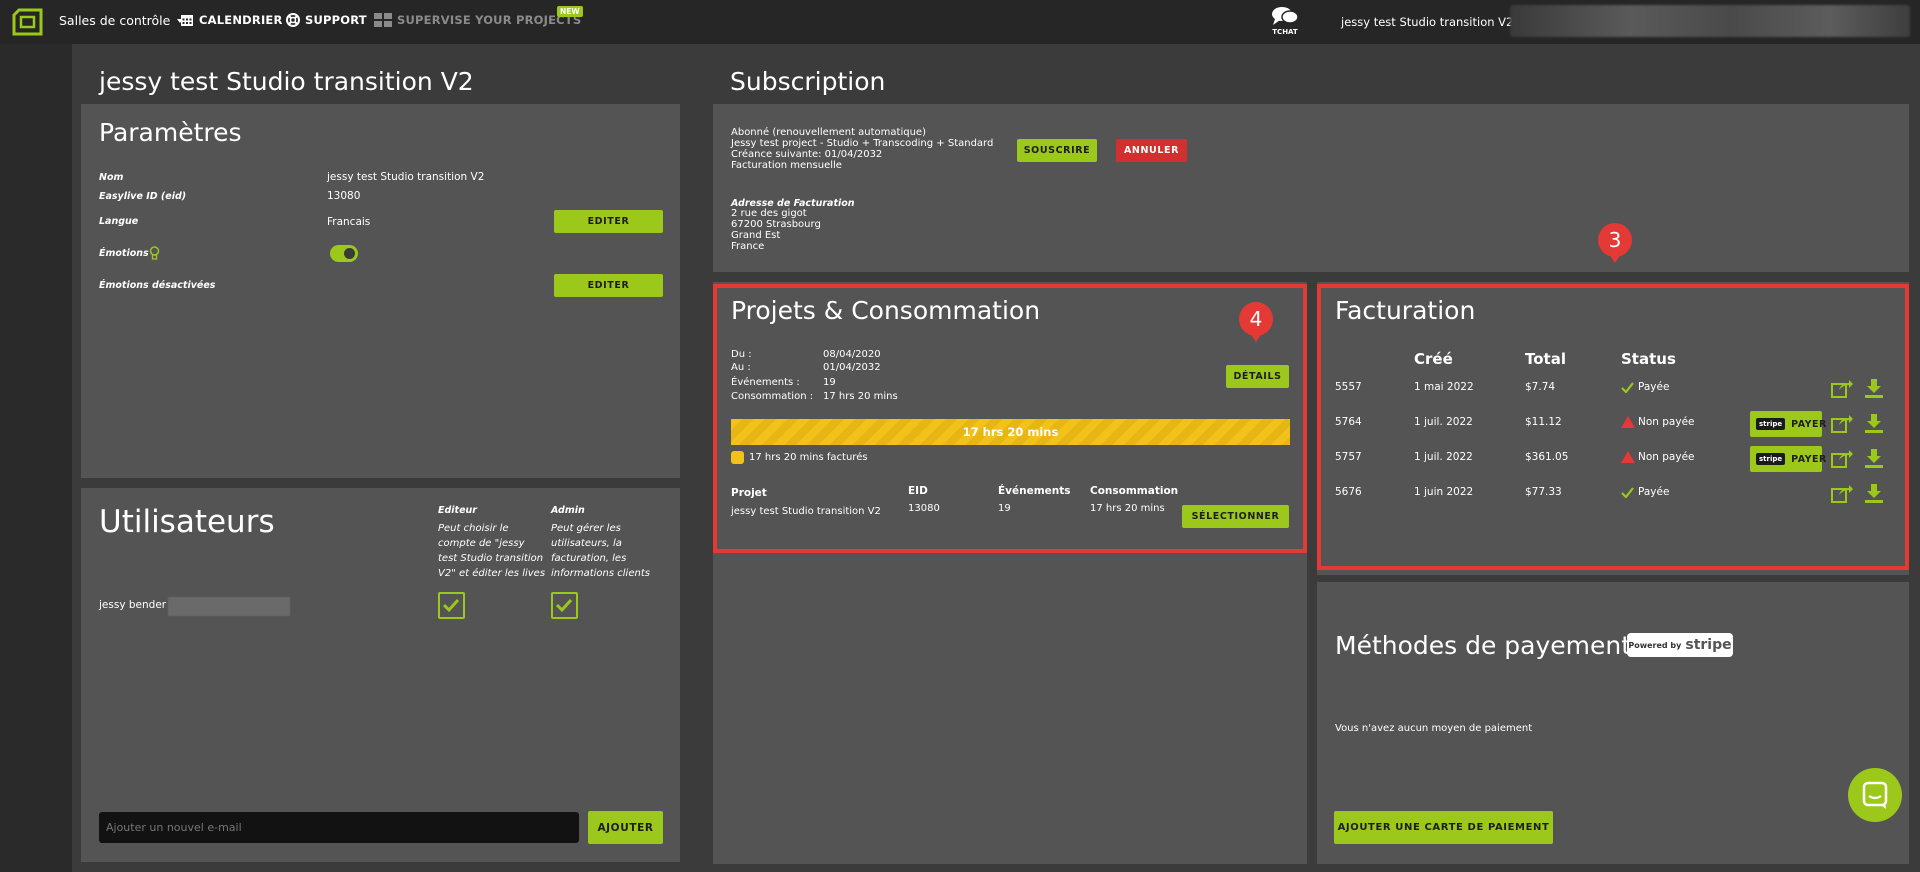  I want to click on pay-label: PAYER, so click(1809, 459).